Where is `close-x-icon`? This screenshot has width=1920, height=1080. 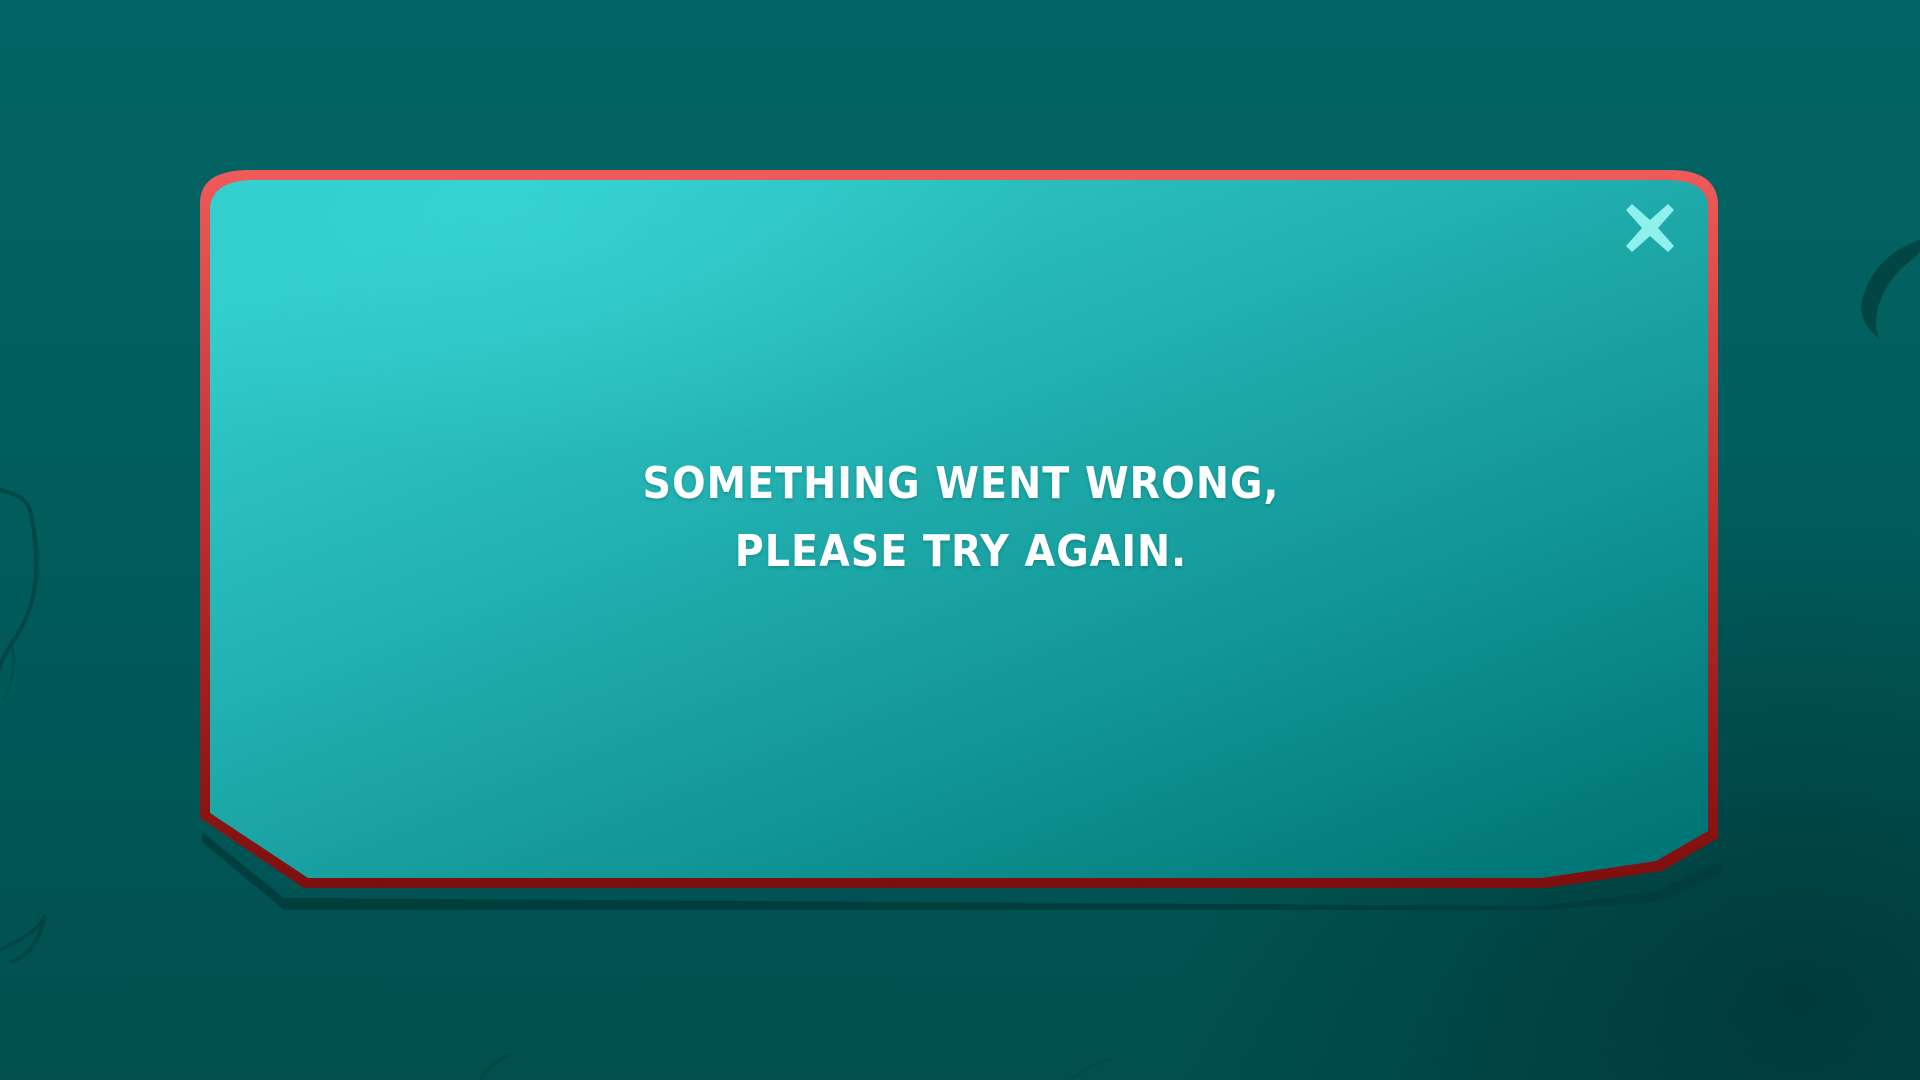
close-x-icon is located at coordinates (1650, 228).